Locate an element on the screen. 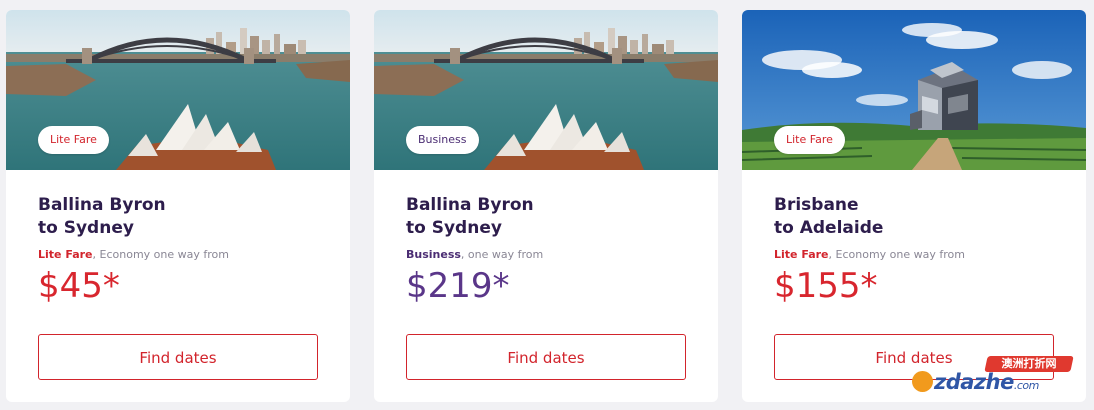  route-origin: Brisbane is located at coordinates (816, 205).